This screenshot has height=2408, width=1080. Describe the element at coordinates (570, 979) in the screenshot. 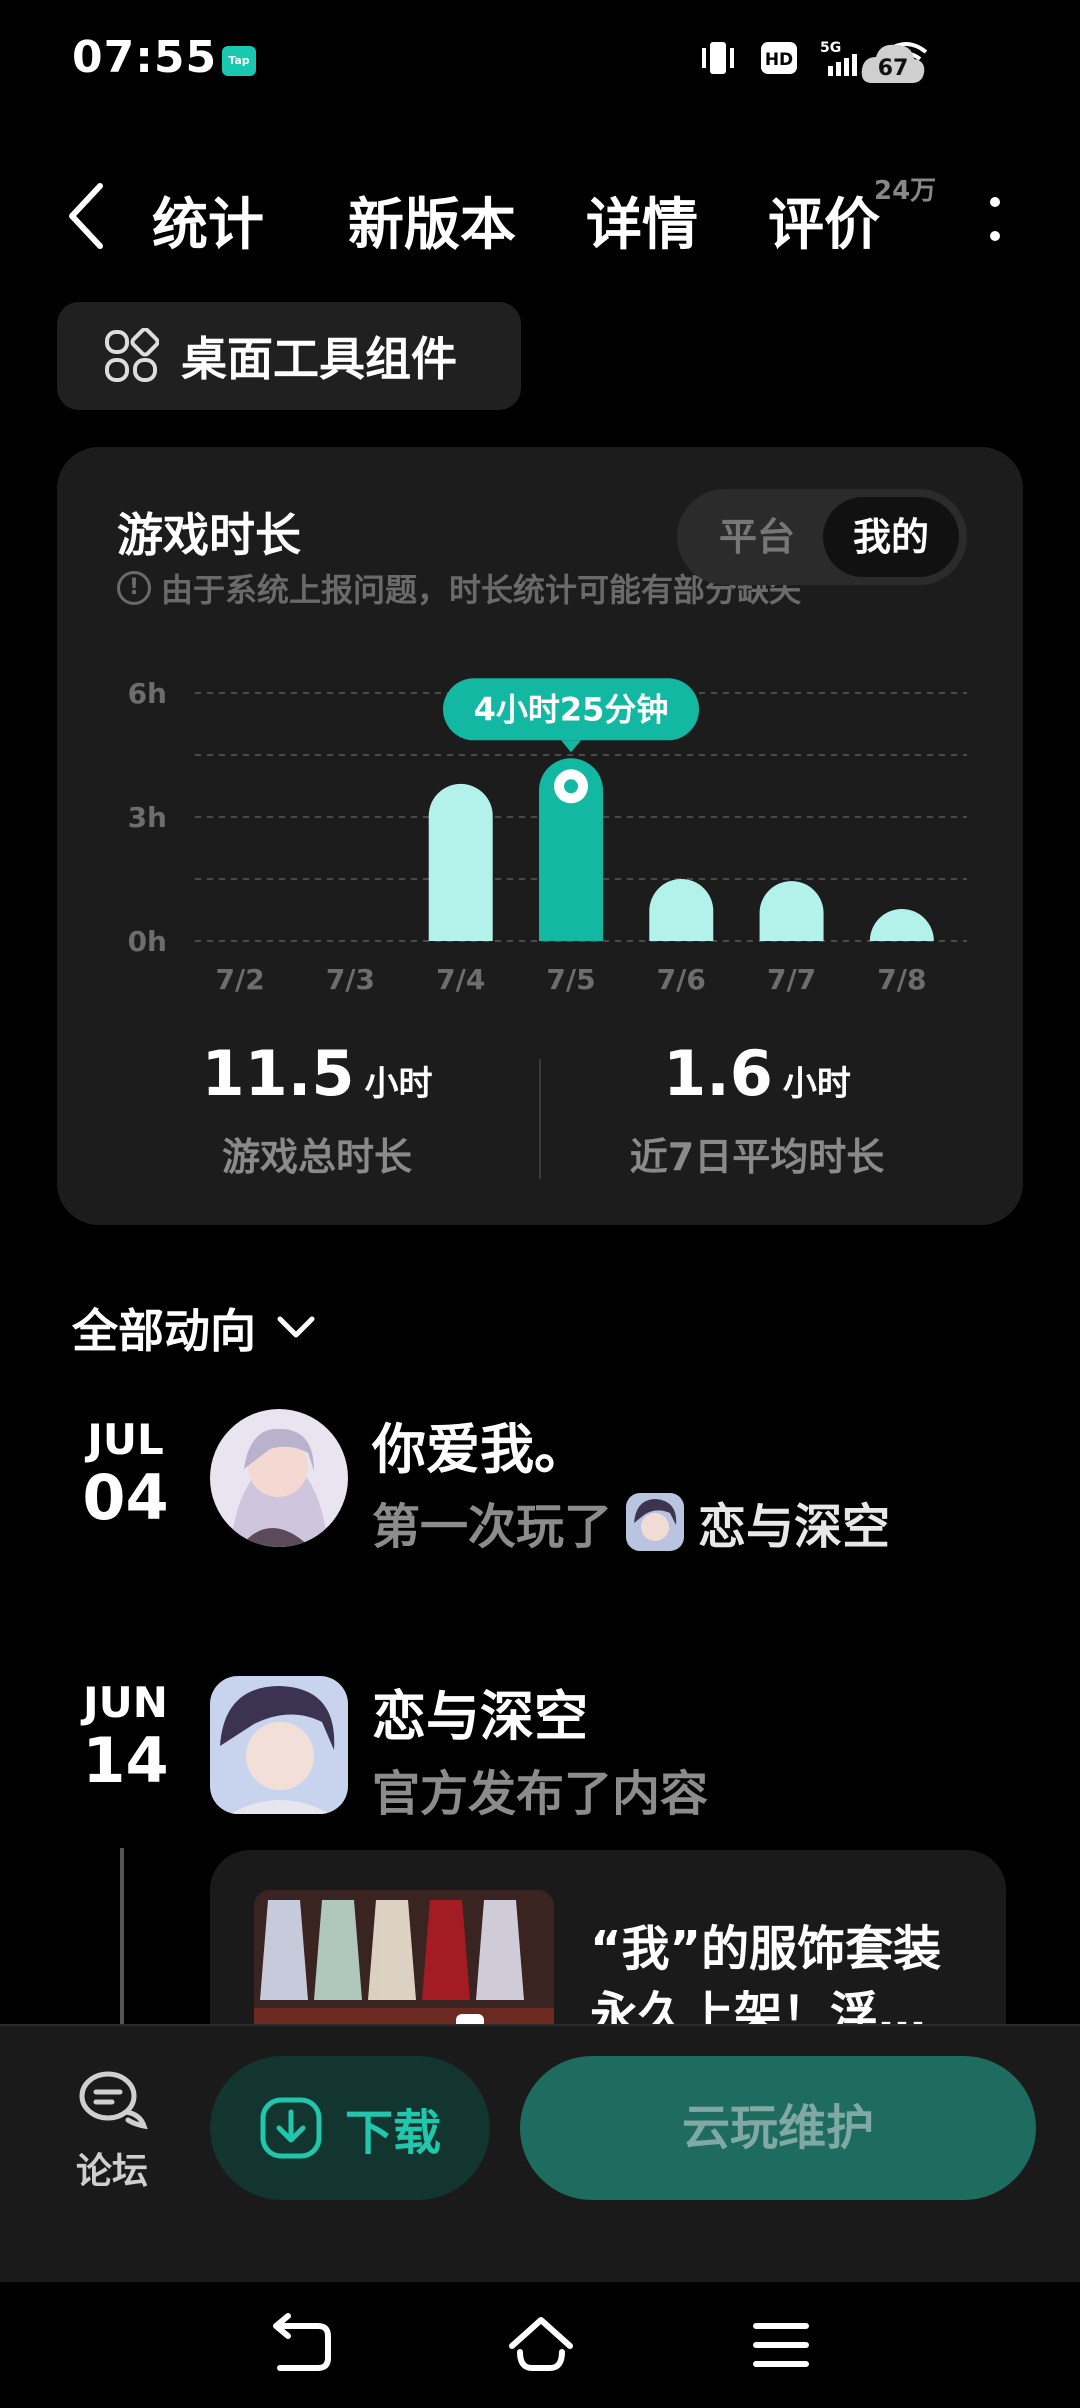

I see `x-tick-label: 7/5` at that location.